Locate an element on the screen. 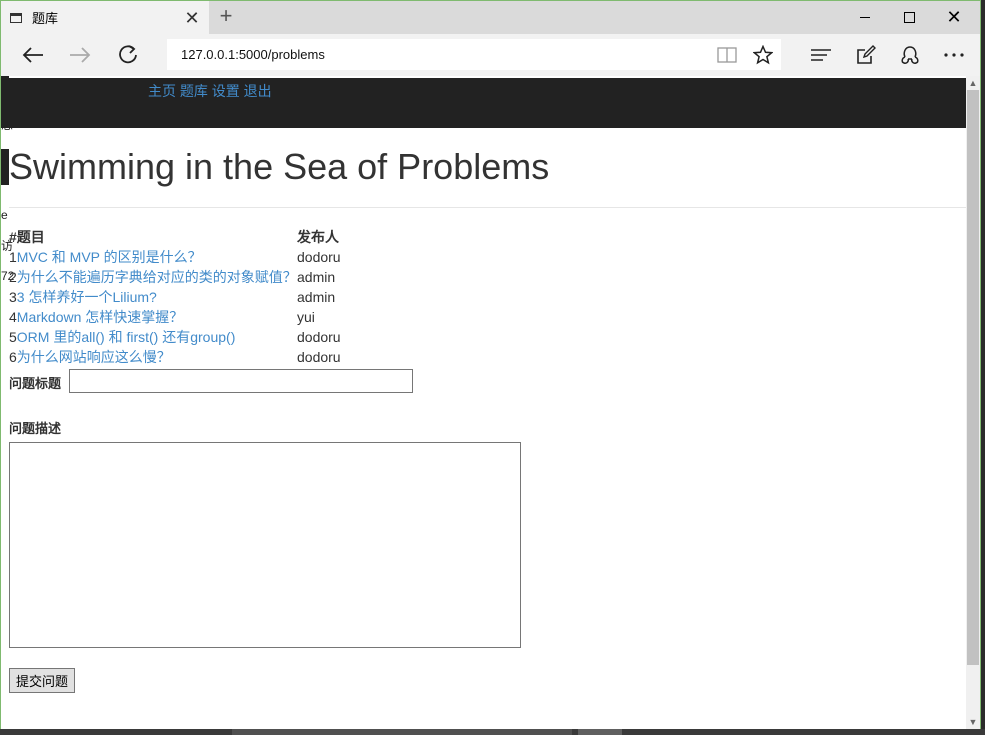  minimize-button is located at coordinates (865, 17).